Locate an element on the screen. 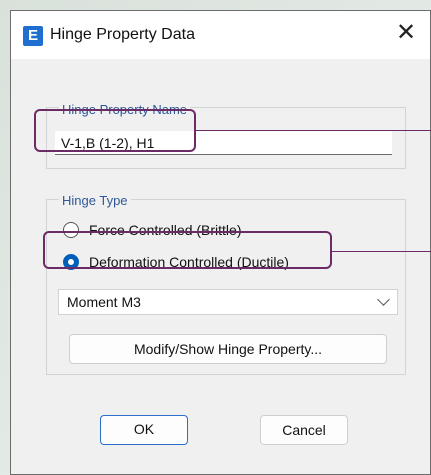 Image resolution: width=431 pixels, height=475 pixels. moment-dropdown-value: Moment M3 is located at coordinates (104, 302).